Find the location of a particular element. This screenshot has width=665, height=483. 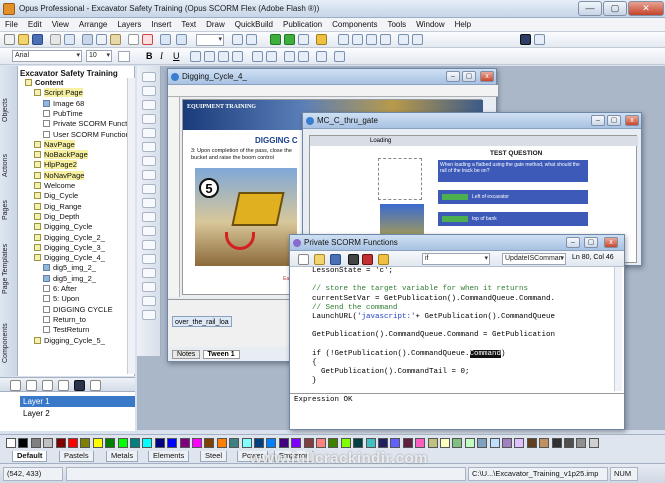

preview-page-icon is located at coordinates (275, 39).